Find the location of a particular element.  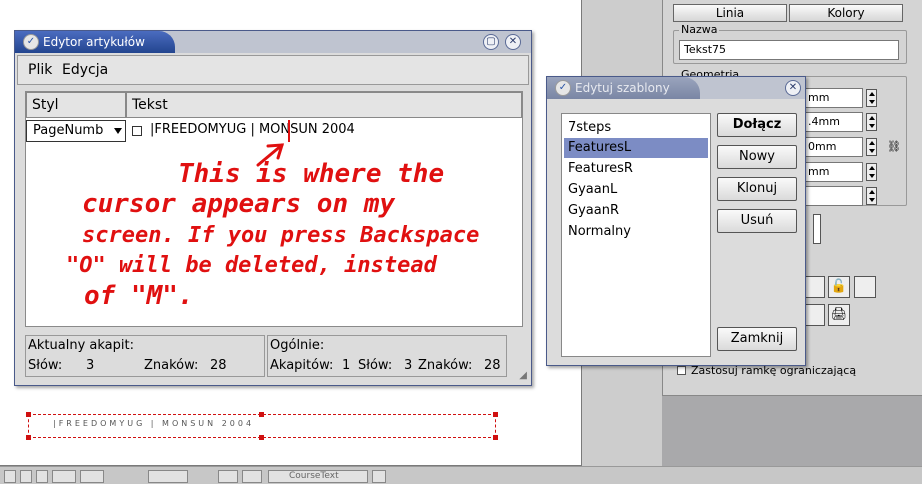

paragraphs-label: Akapitów: is located at coordinates (302, 365).